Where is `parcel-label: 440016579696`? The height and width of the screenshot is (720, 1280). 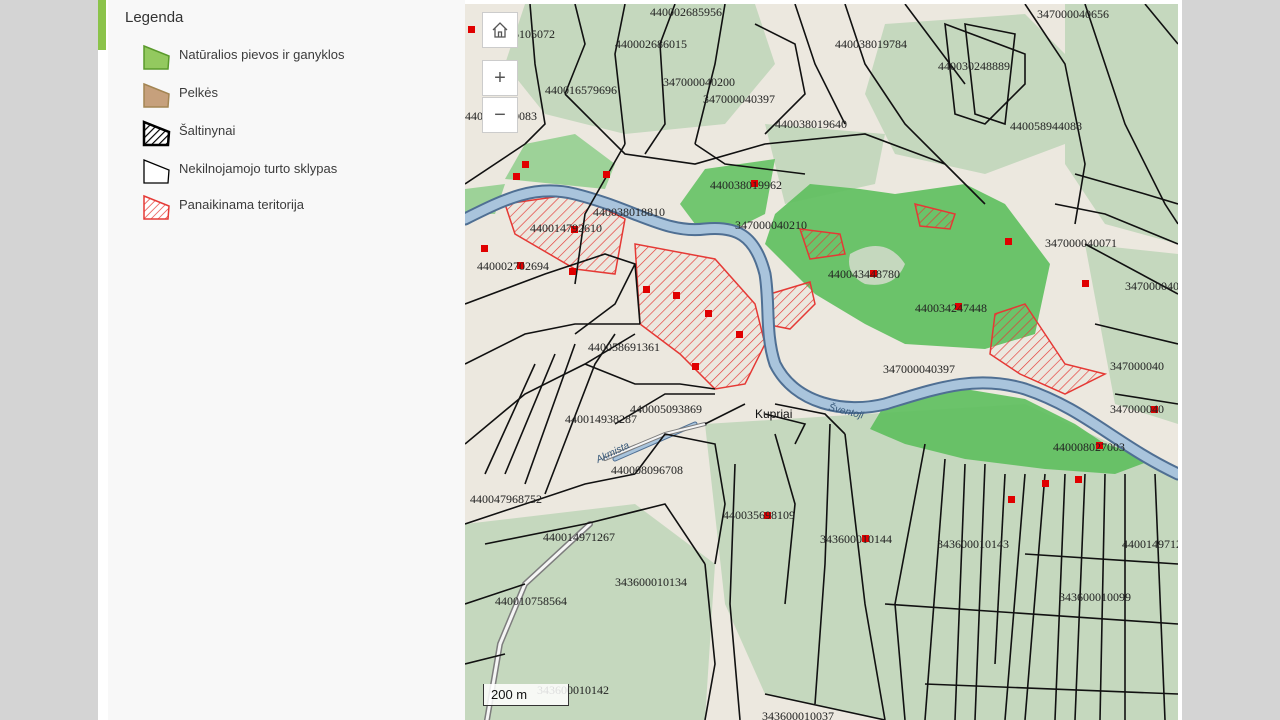
parcel-label: 440016579696 is located at coordinates (581, 90).